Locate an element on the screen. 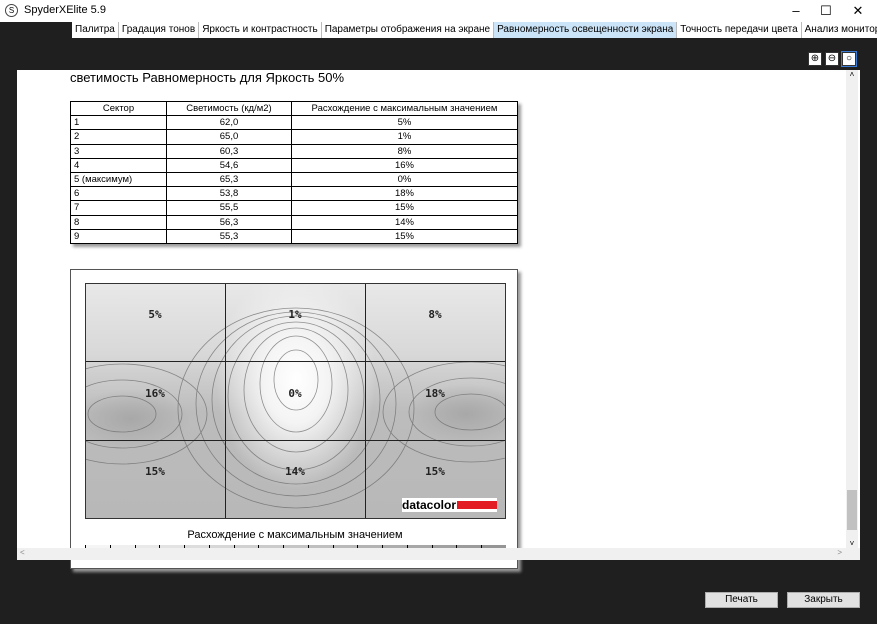 This screenshot has height=624, width=877. table-cell: 54,6 is located at coordinates (229, 165).